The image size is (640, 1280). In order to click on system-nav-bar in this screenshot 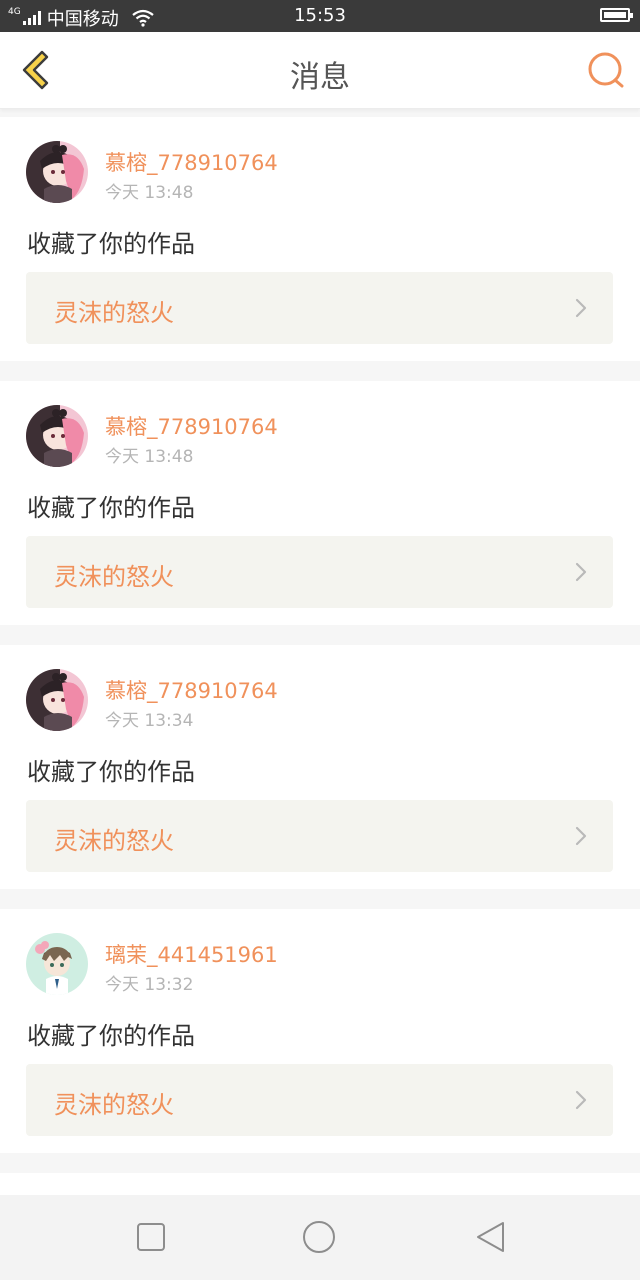, I will do `click(320, 1237)`.